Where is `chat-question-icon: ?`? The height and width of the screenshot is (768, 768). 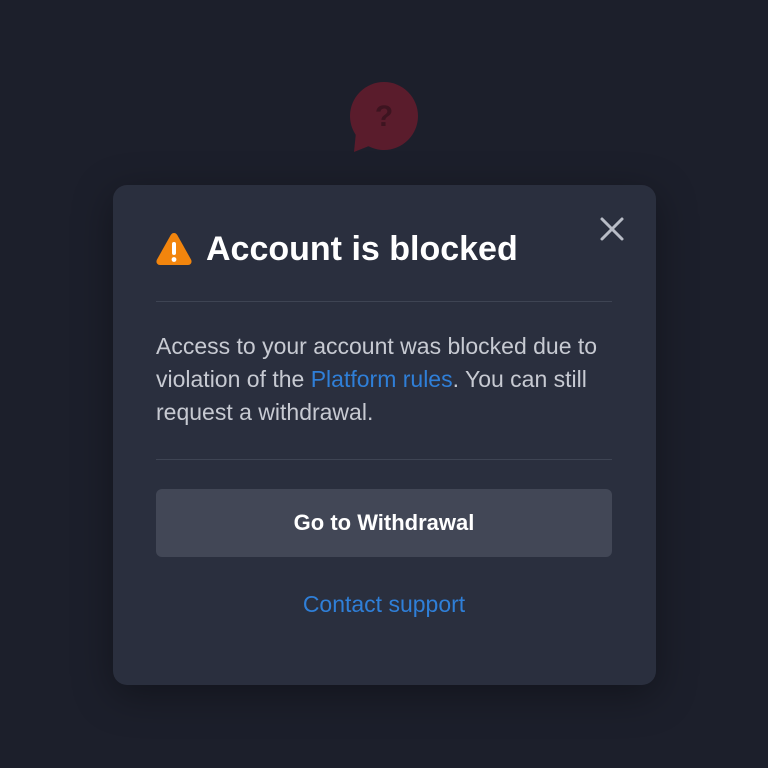
chat-question-icon: ? is located at coordinates (384, 117).